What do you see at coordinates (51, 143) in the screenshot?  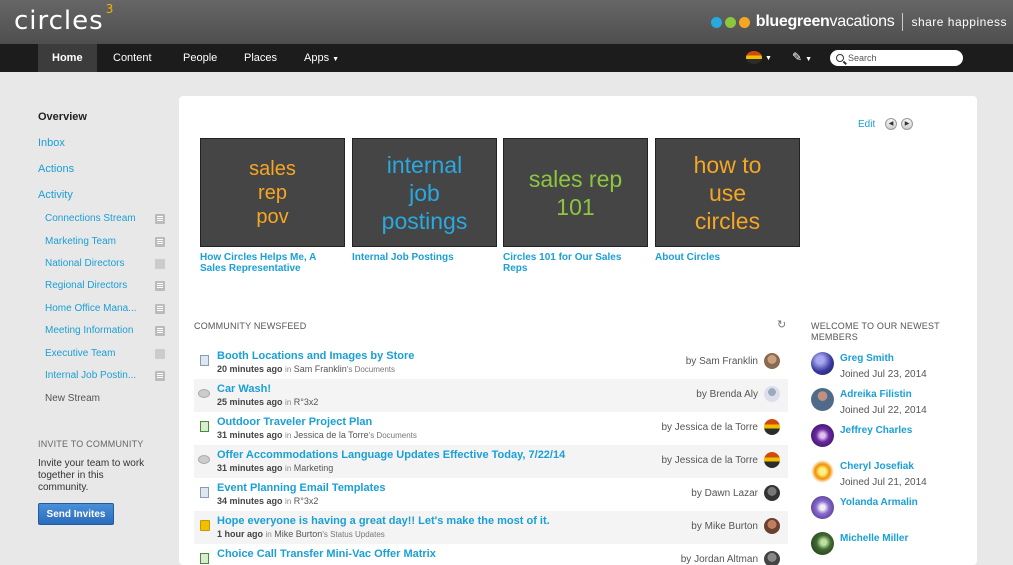 I see `sidebar-item-inbox: Inbox` at bounding box center [51, 143].